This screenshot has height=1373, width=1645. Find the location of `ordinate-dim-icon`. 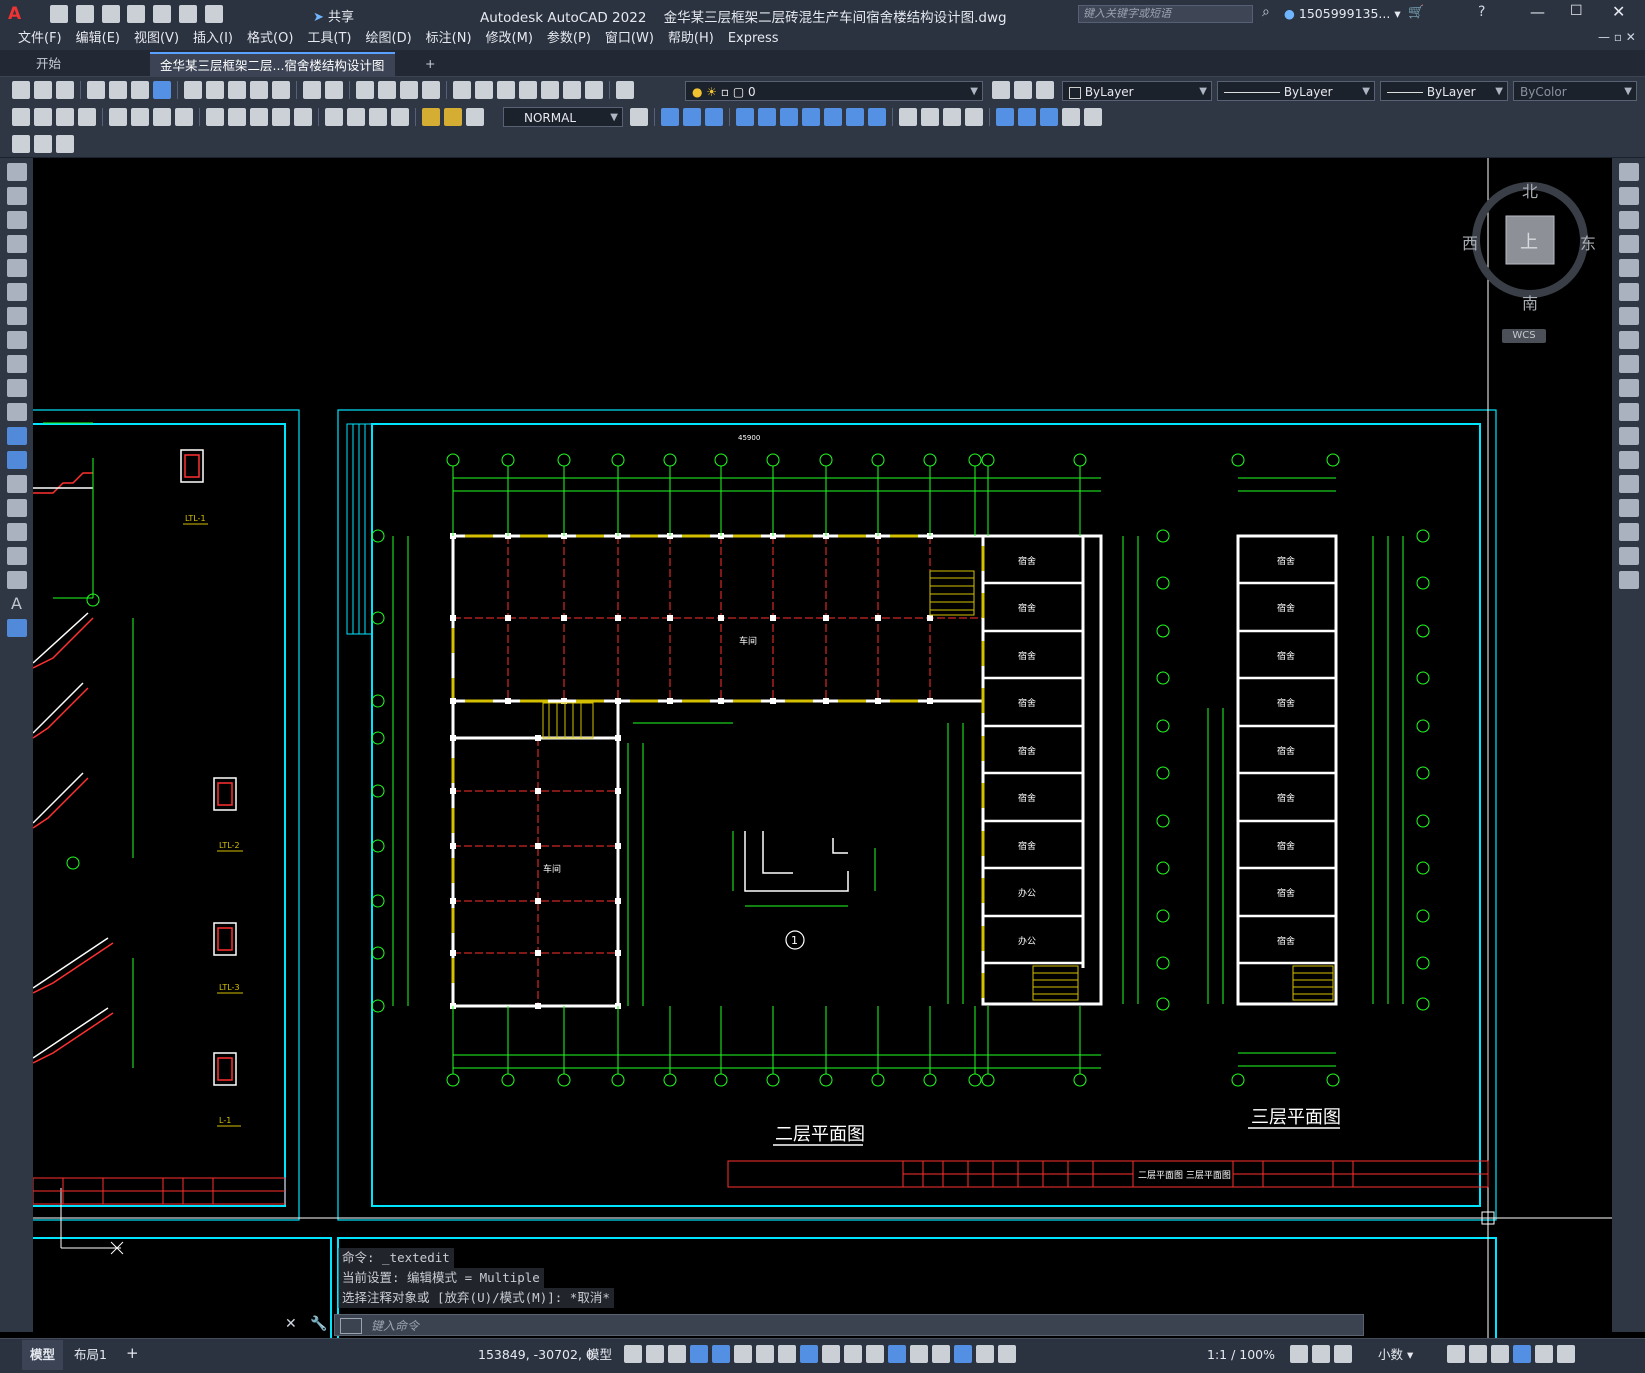

ordinate-dim-icon is located at coordinates (87, 117).